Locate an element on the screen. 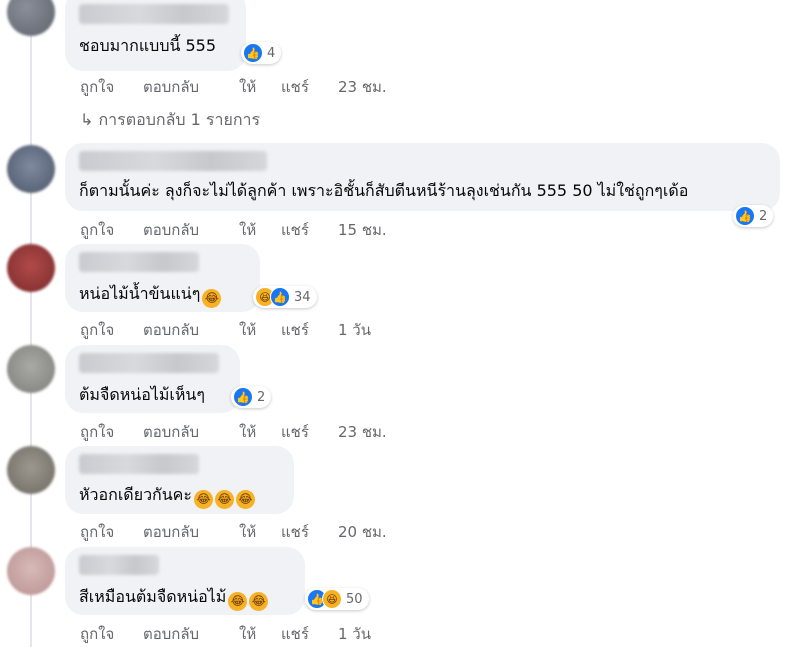 This screenshot has width=800, height=647. comment-bubble: หน่อไม้น้ำข้นแน่ๆ 😂 is located at coordinates (162, 278).